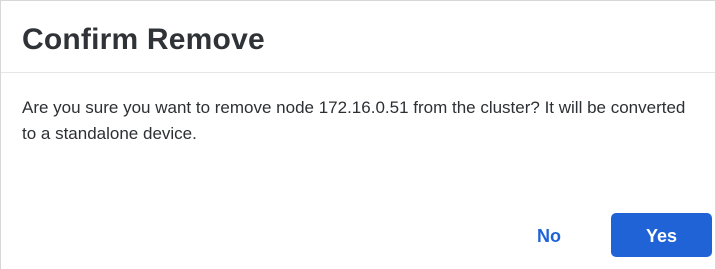 Image resolution: width=716 pixels, height=269 pixels. What do you see at coordinates (549, 235) in the screenshot?
I see `no-button: No` at bounding box center [549, 235].